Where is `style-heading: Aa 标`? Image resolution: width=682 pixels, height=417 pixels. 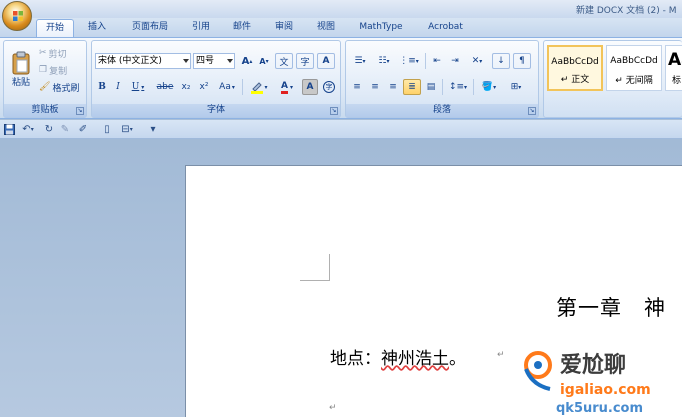
style-heading: Aa 标 is located at coordinates (673, 68).